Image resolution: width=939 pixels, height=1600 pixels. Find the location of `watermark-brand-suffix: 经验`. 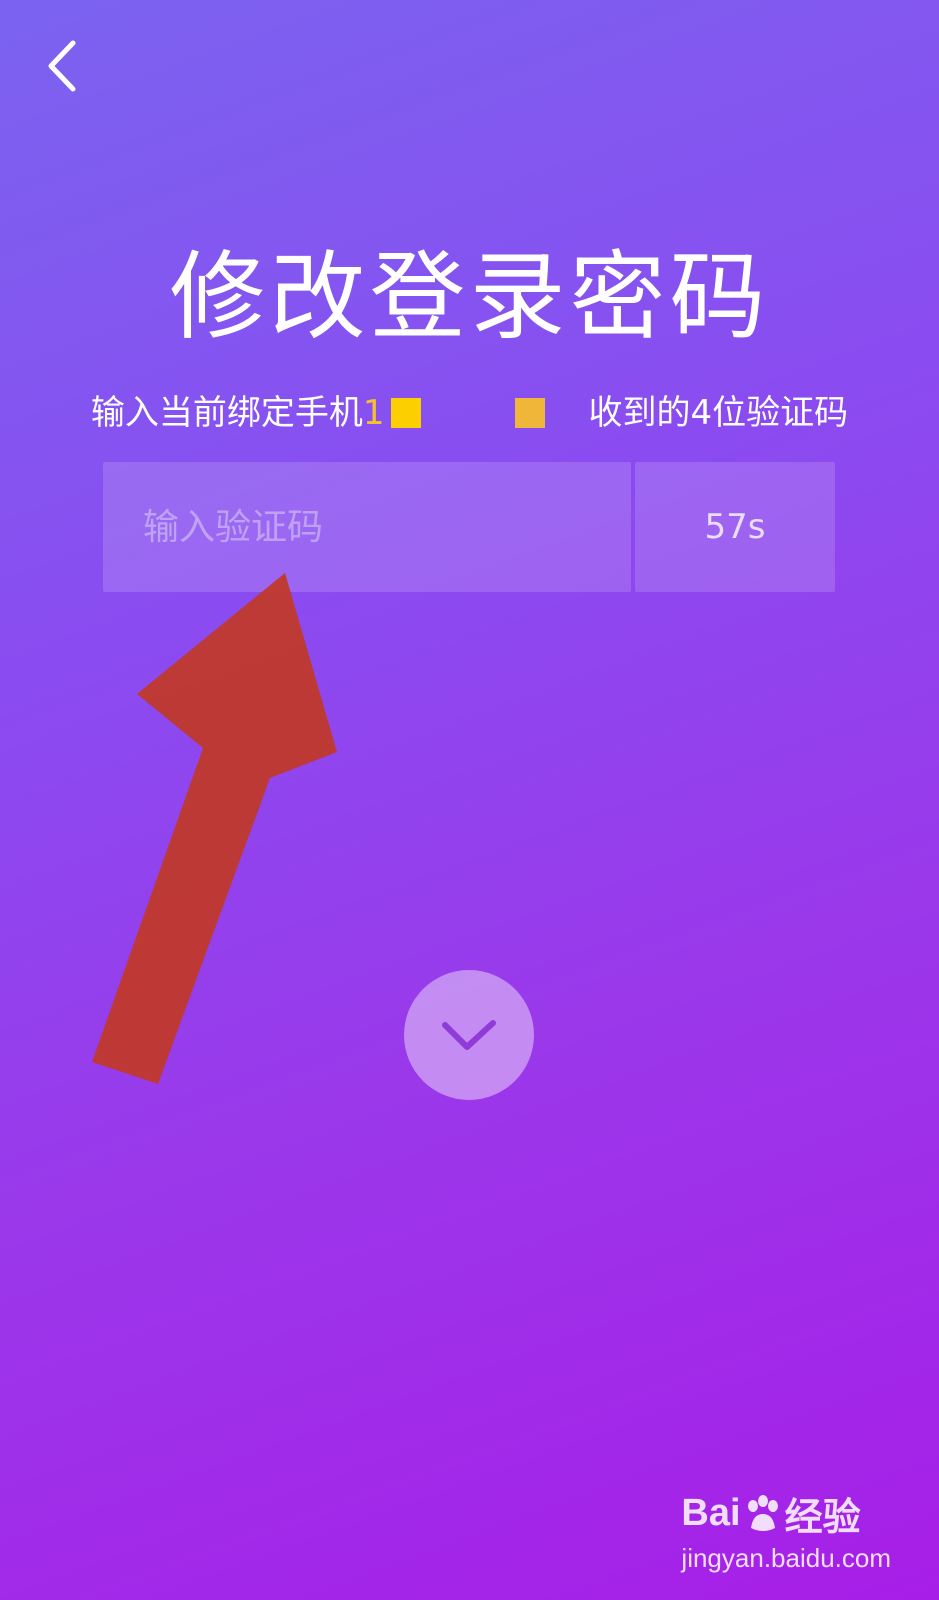

watermark-brand-suffix: 经验 is located at coordinates (822, 1518).